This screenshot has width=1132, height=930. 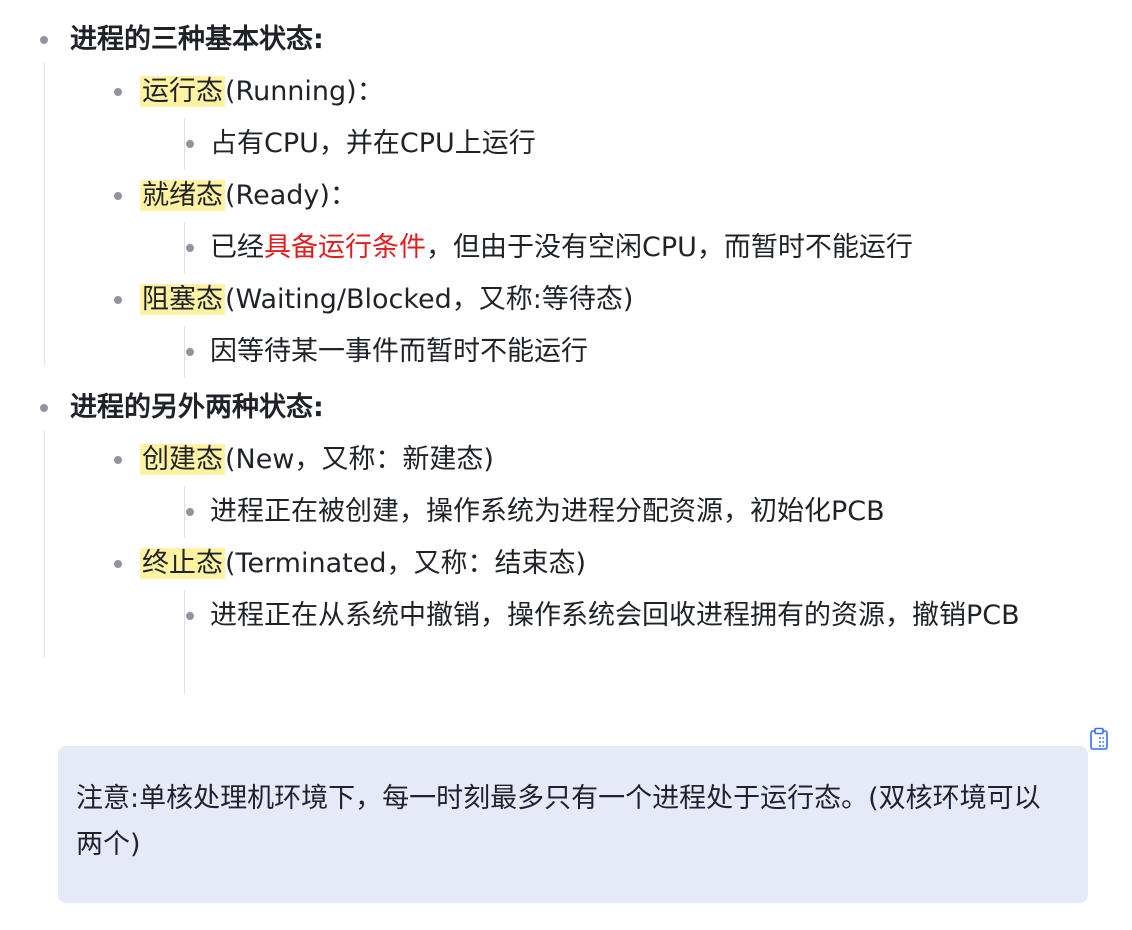 What do you see at coordinates (182, 195) in the screenshot?
I see `state-term: 就绪态` at bounding box center [182, 195].